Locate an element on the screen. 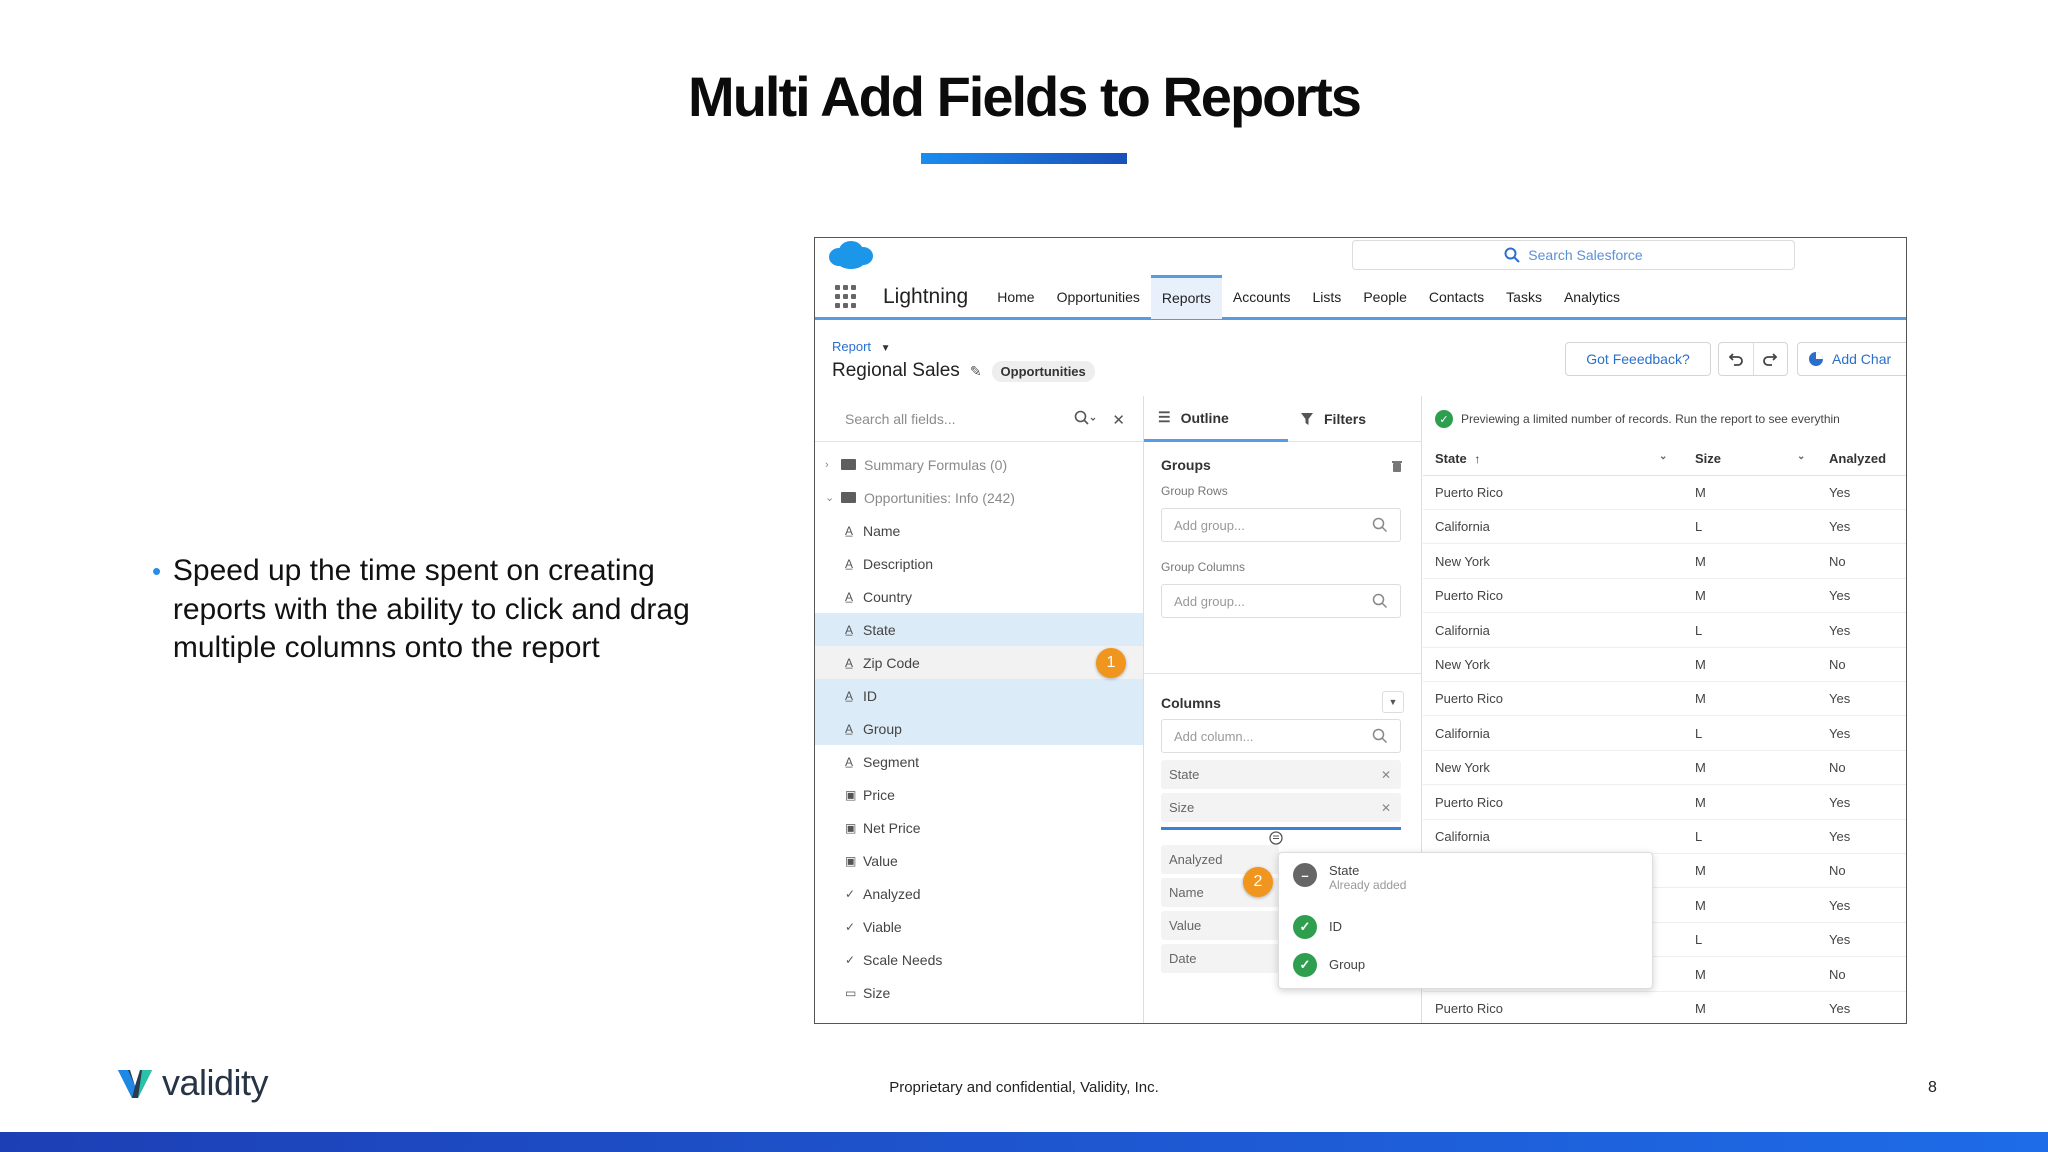 This screenshot has width=2048, height=1152. tab-filters: Filters is located at coordinates (1327, 419).